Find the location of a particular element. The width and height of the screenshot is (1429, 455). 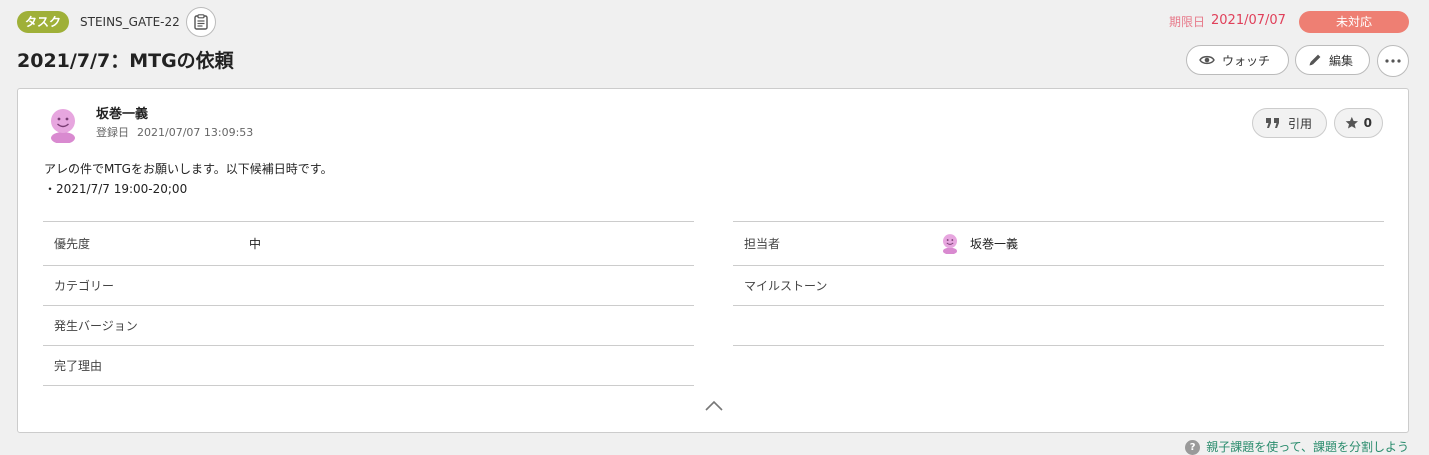

quote-label: 引用 is located at coordinates (1300, 123).